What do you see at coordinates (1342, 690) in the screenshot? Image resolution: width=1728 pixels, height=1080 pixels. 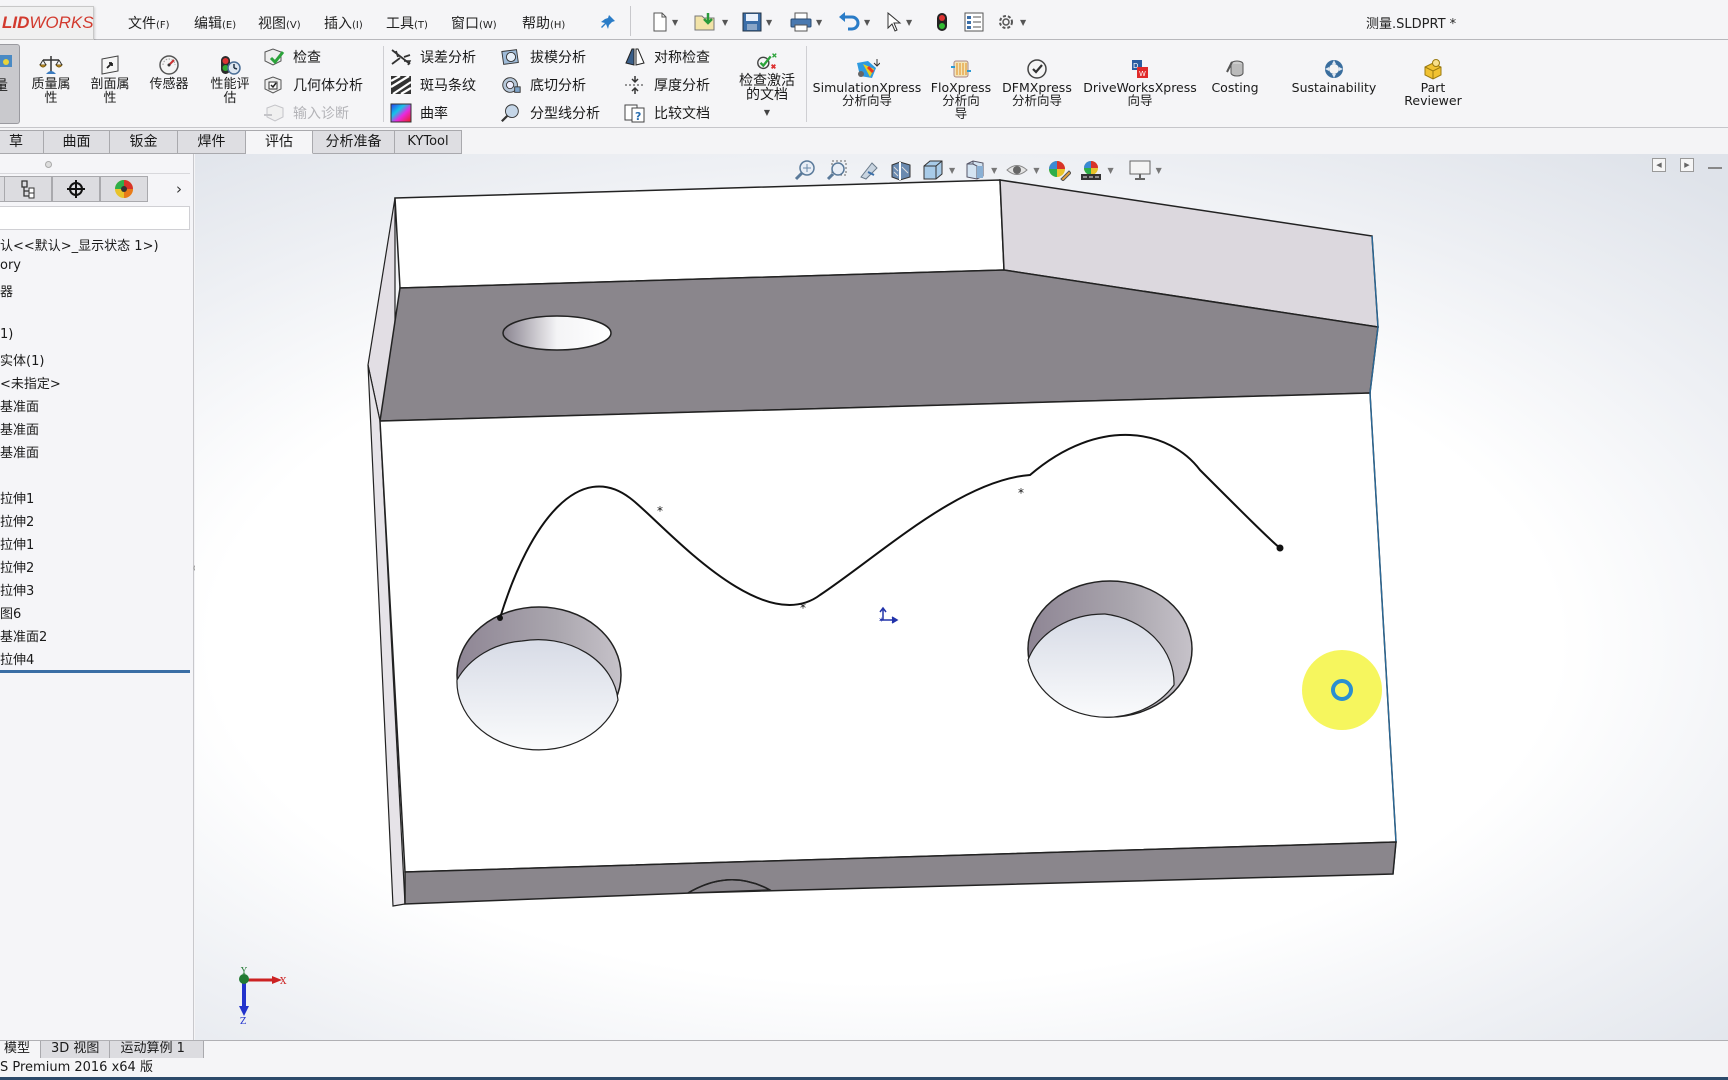 I see `cursor-highlight-icon` at bounding box center [1342, 690].